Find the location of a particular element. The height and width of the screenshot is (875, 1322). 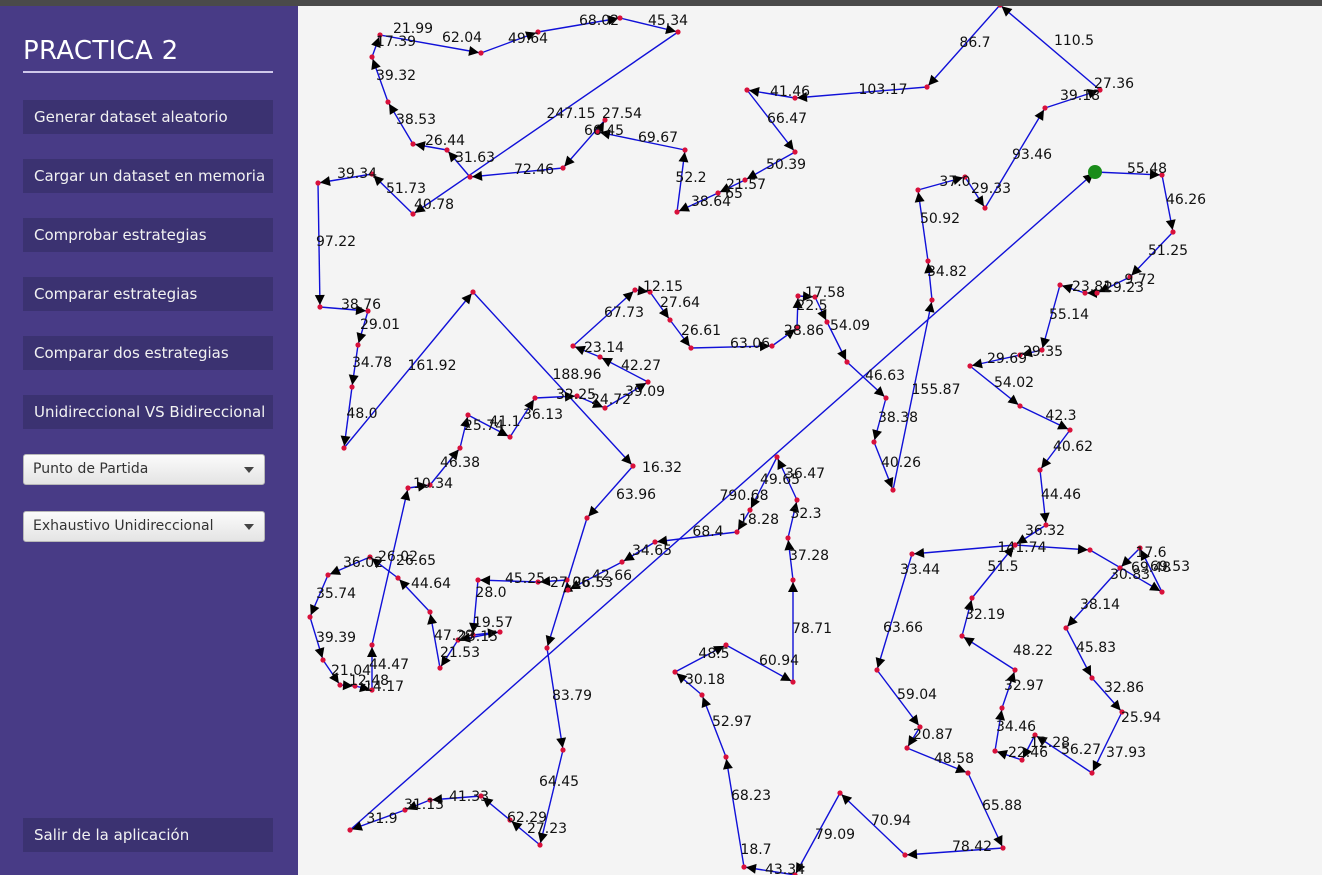

exit-button: Salir de la aplicación is located at coordinates (148, 835).